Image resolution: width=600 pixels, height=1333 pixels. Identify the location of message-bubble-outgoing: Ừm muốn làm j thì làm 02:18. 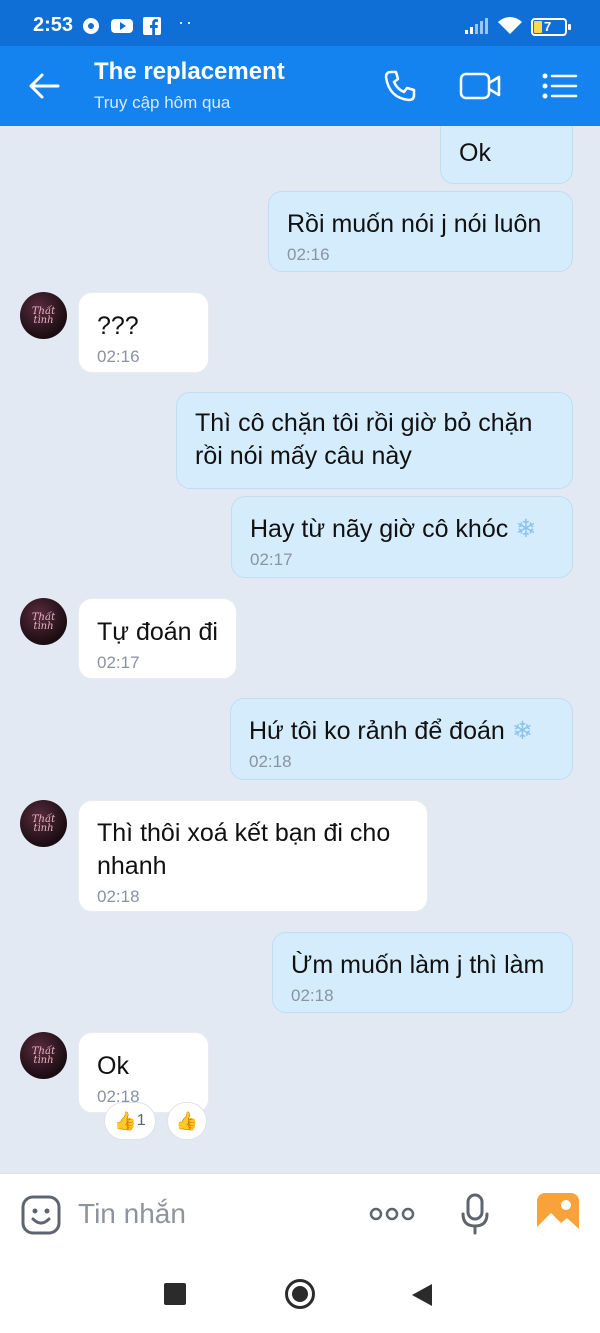
(422, 972).